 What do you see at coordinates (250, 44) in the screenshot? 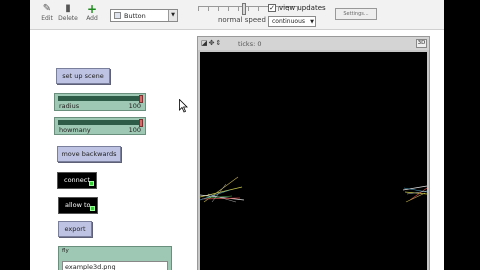
I see `ticks-counter: ticks: 0` at bounding box center [250, 44].